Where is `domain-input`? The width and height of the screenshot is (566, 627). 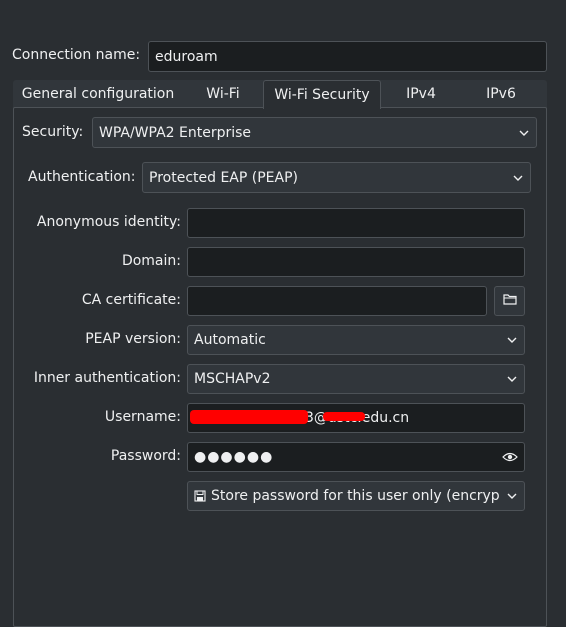
domain-input is located at coordinates (356, 262).